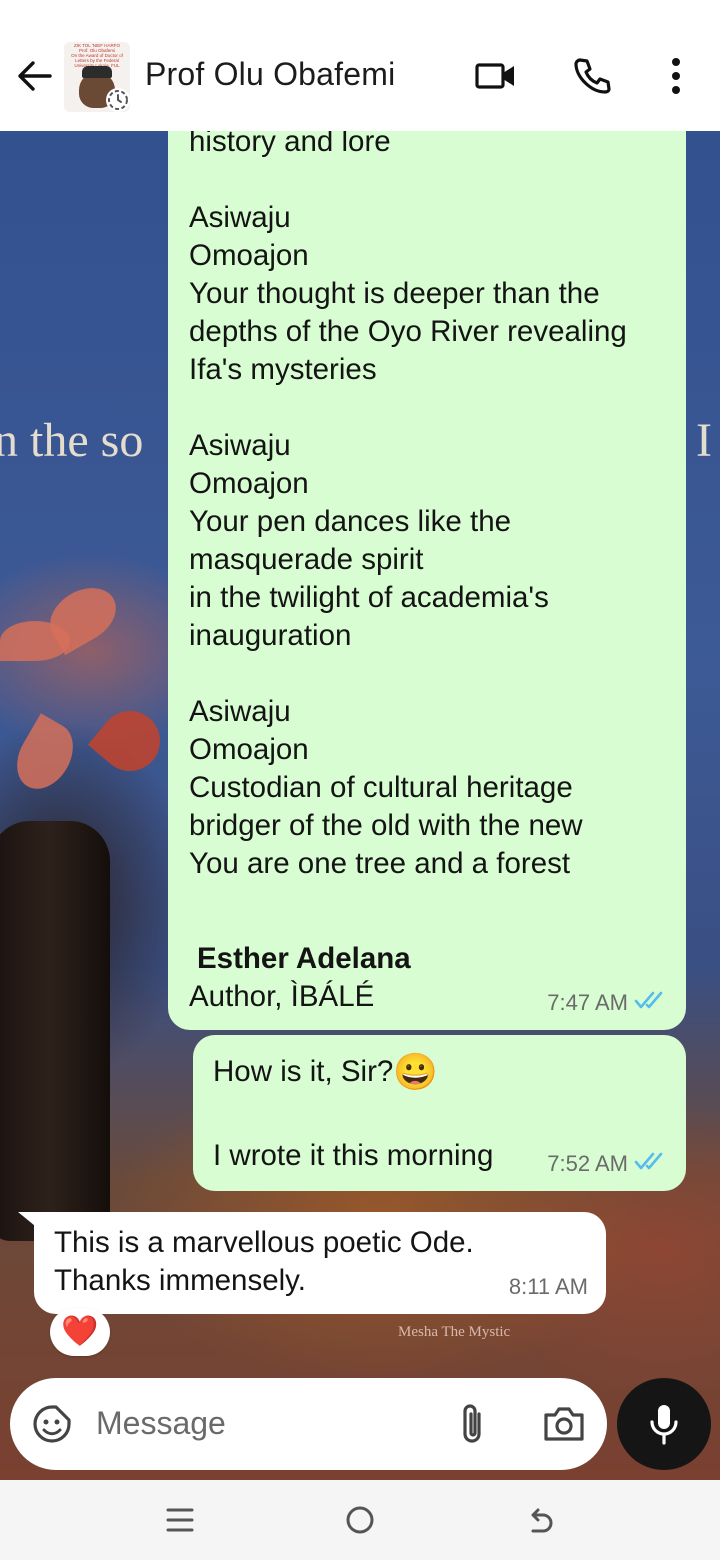 Image resolution: width=720 pixels, height=1560 pixels. I want to click on mic-button, so click(664, 1424).